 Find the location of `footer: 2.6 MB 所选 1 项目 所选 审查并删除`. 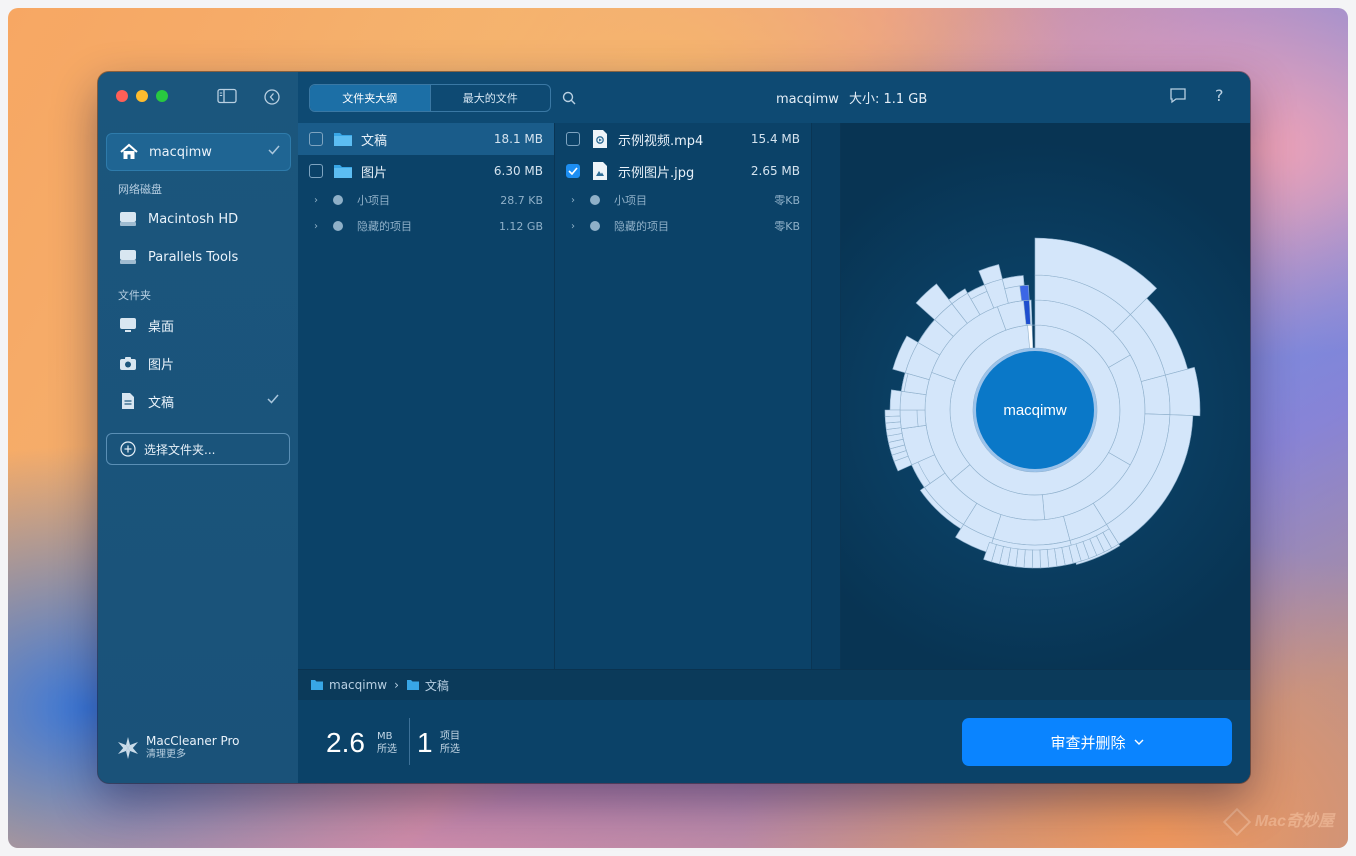

footer: 2.6 MB 所选 1 项目 所选 审查并删除 is located at coordinates (774, 741).